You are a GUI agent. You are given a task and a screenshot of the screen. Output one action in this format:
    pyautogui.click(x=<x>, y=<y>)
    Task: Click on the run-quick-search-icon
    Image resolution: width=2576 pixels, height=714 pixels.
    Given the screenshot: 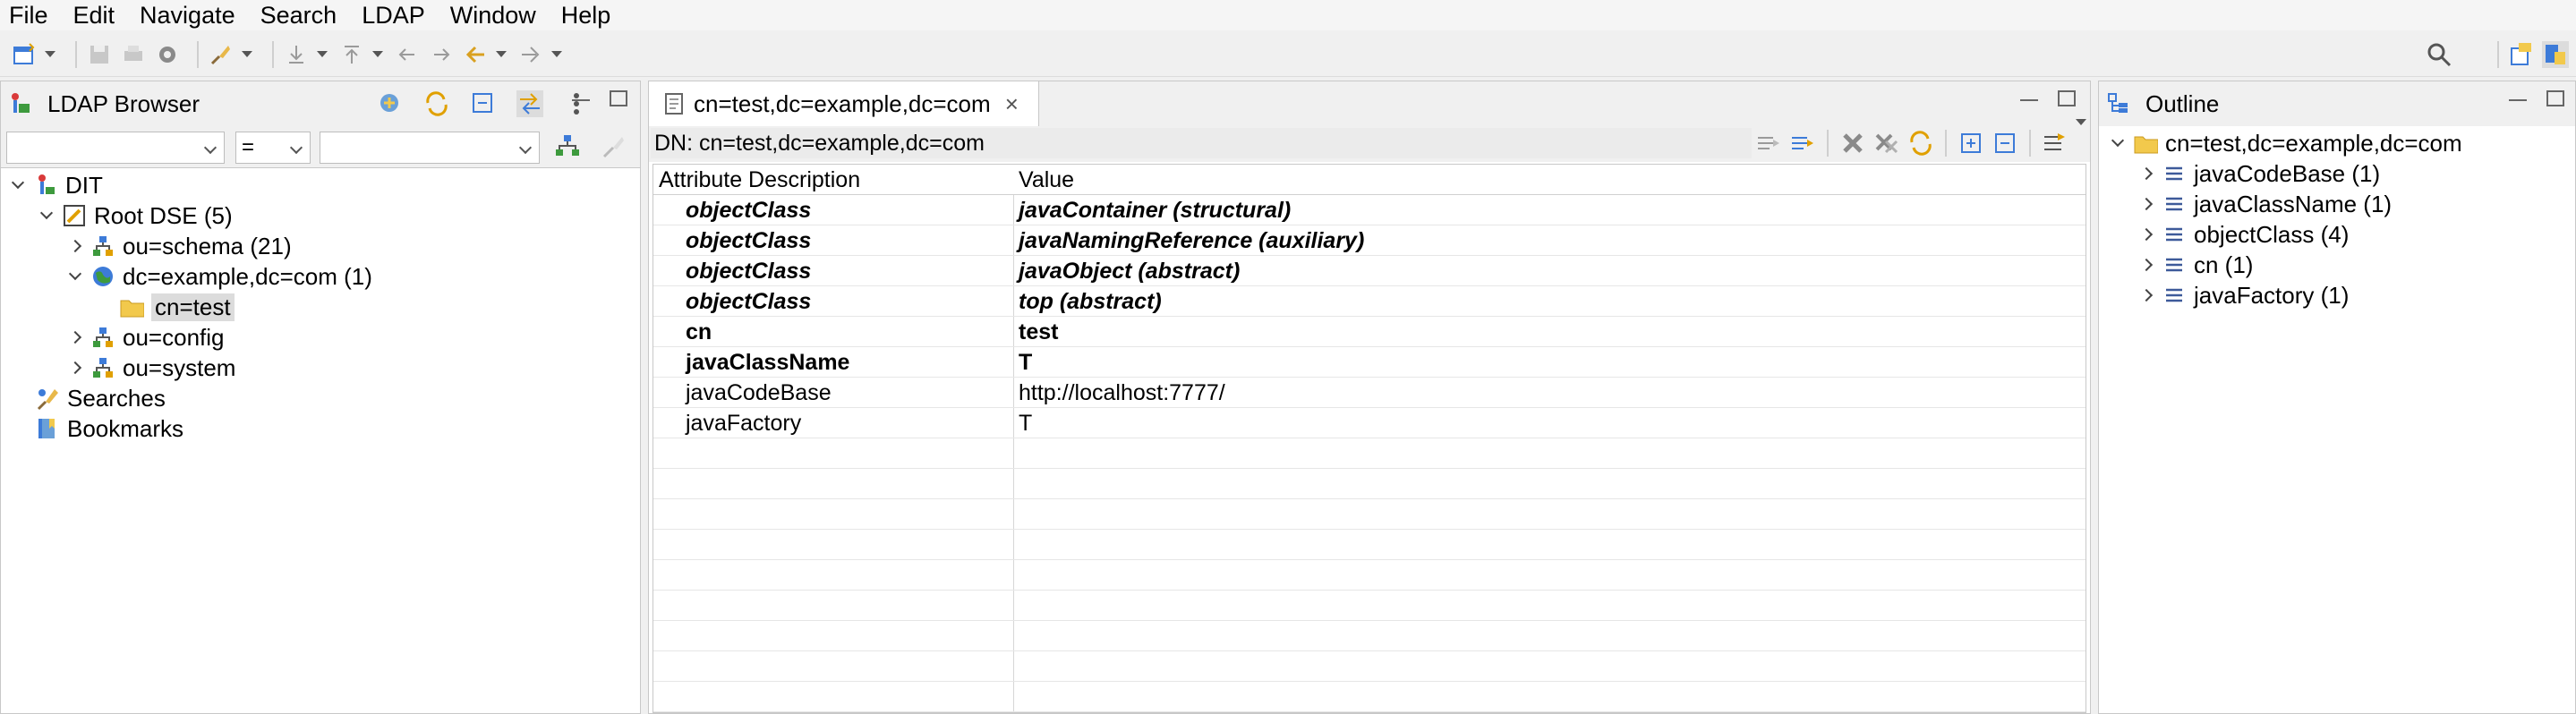 What is the action you would take?
    pyautogui.click(x=567, y=146)
    